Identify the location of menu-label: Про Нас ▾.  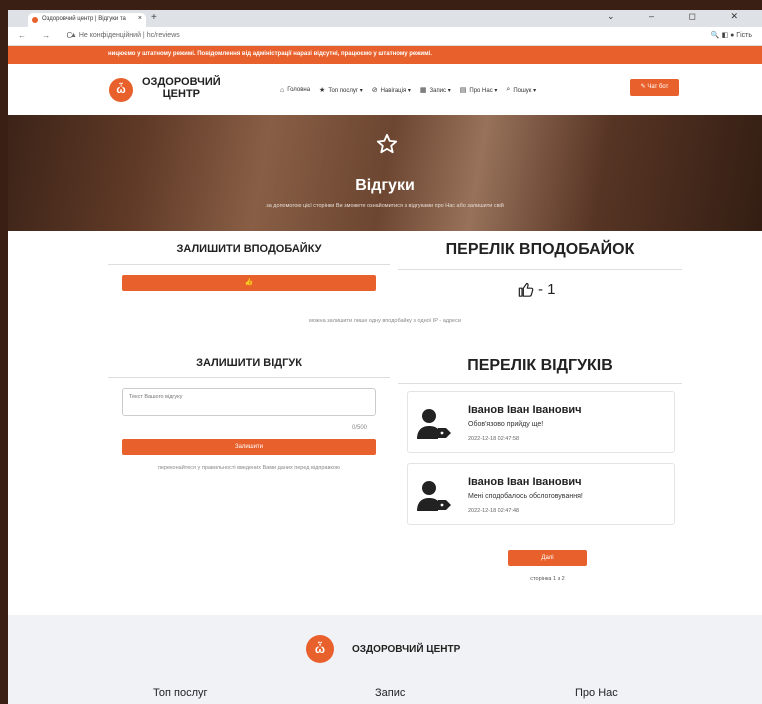
(483, 90).